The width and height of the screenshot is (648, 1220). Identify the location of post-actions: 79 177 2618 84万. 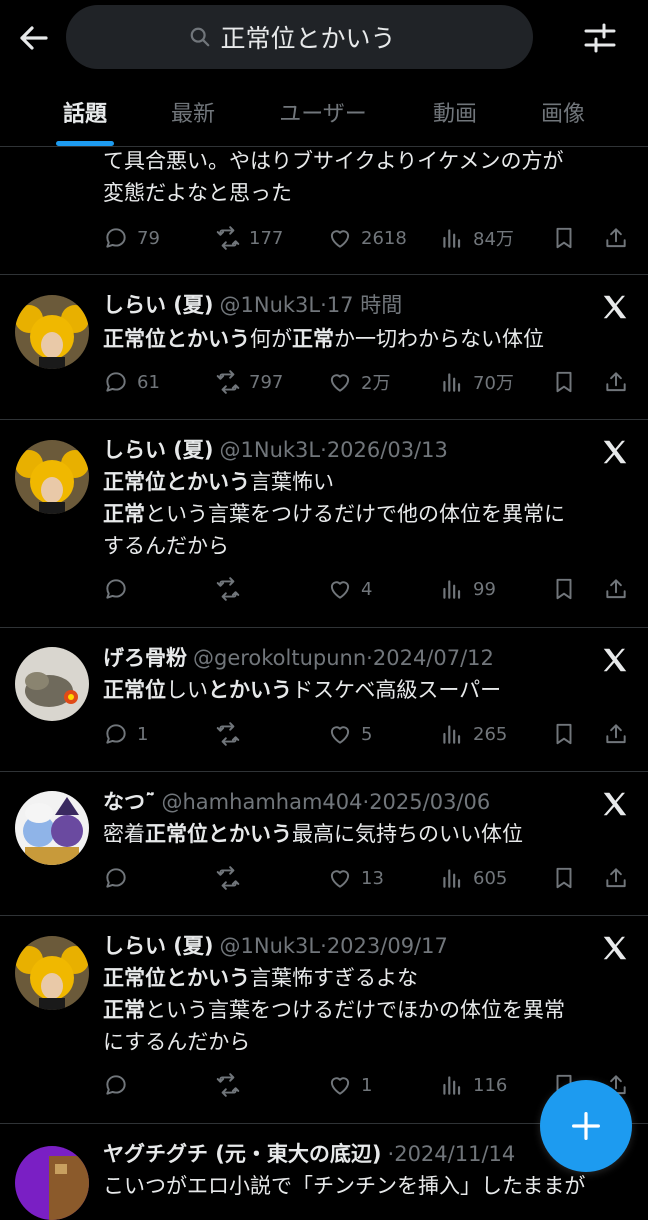
(368, 238).